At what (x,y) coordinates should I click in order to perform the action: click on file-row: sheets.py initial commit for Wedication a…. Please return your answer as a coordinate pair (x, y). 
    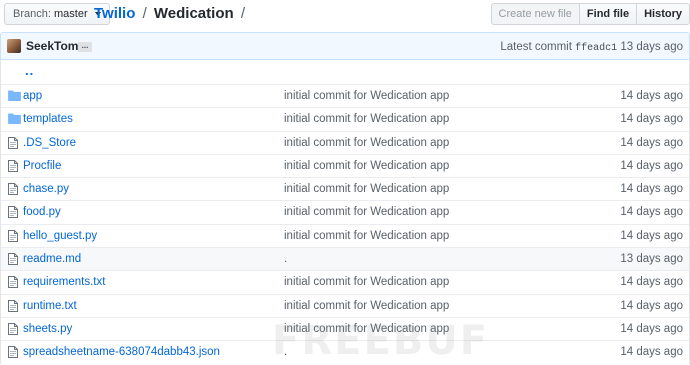
    Looking at the image, I should click on (345, 328).